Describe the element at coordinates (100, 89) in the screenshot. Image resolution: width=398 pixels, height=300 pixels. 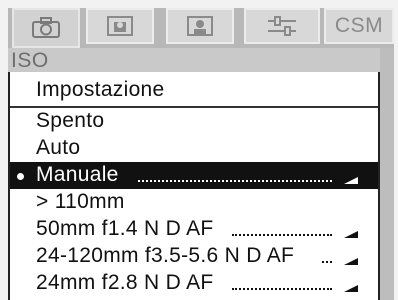
I see `menu-header-label: Impostazione` at that location.